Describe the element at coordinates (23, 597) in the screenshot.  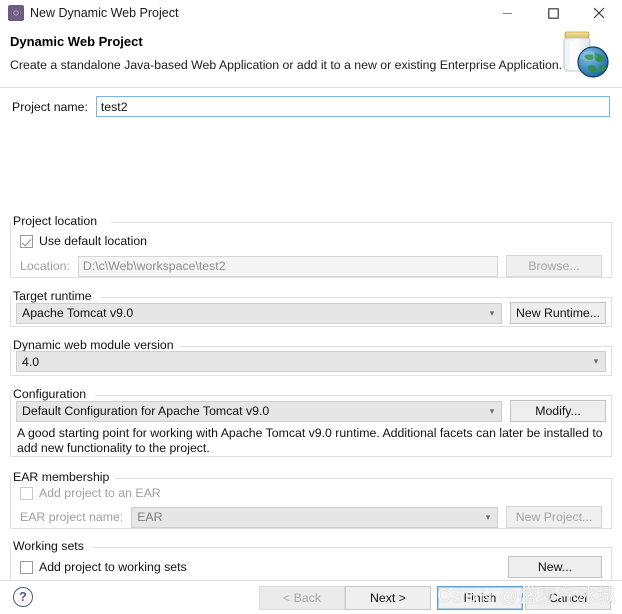
I see `help-icon: ?` at that location.